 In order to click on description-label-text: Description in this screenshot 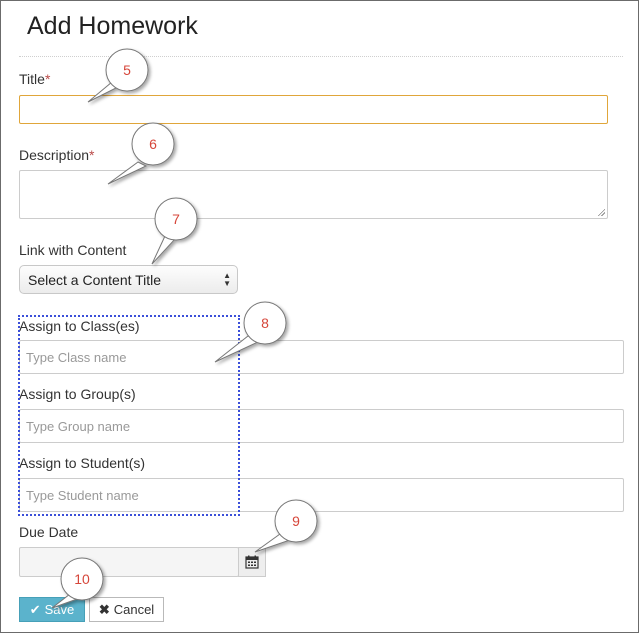, I will do `click(54, 155)`.